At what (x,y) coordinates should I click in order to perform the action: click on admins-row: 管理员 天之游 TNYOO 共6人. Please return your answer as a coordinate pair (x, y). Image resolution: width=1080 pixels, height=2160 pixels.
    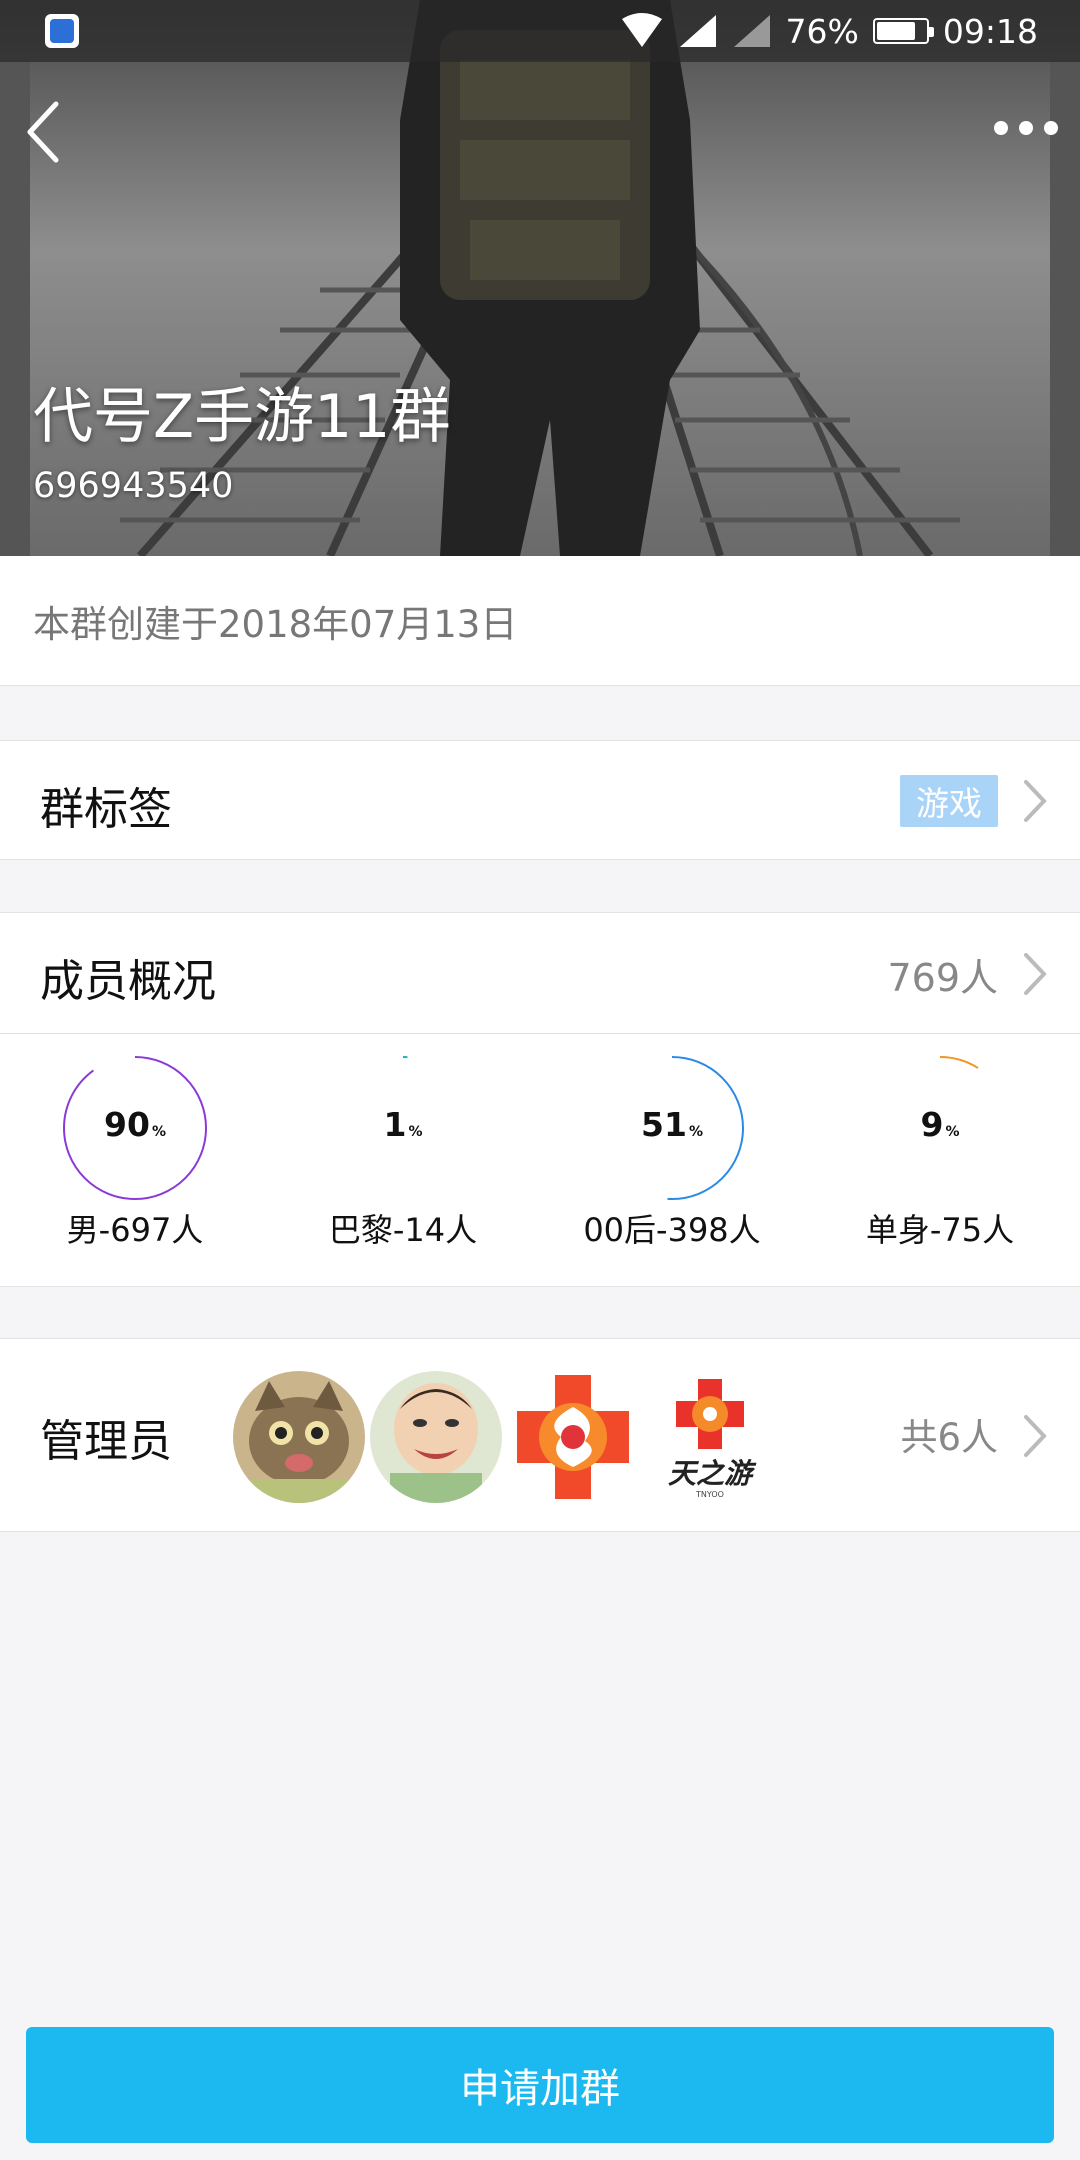
    Looking at the image, I should click on (540, 1435).